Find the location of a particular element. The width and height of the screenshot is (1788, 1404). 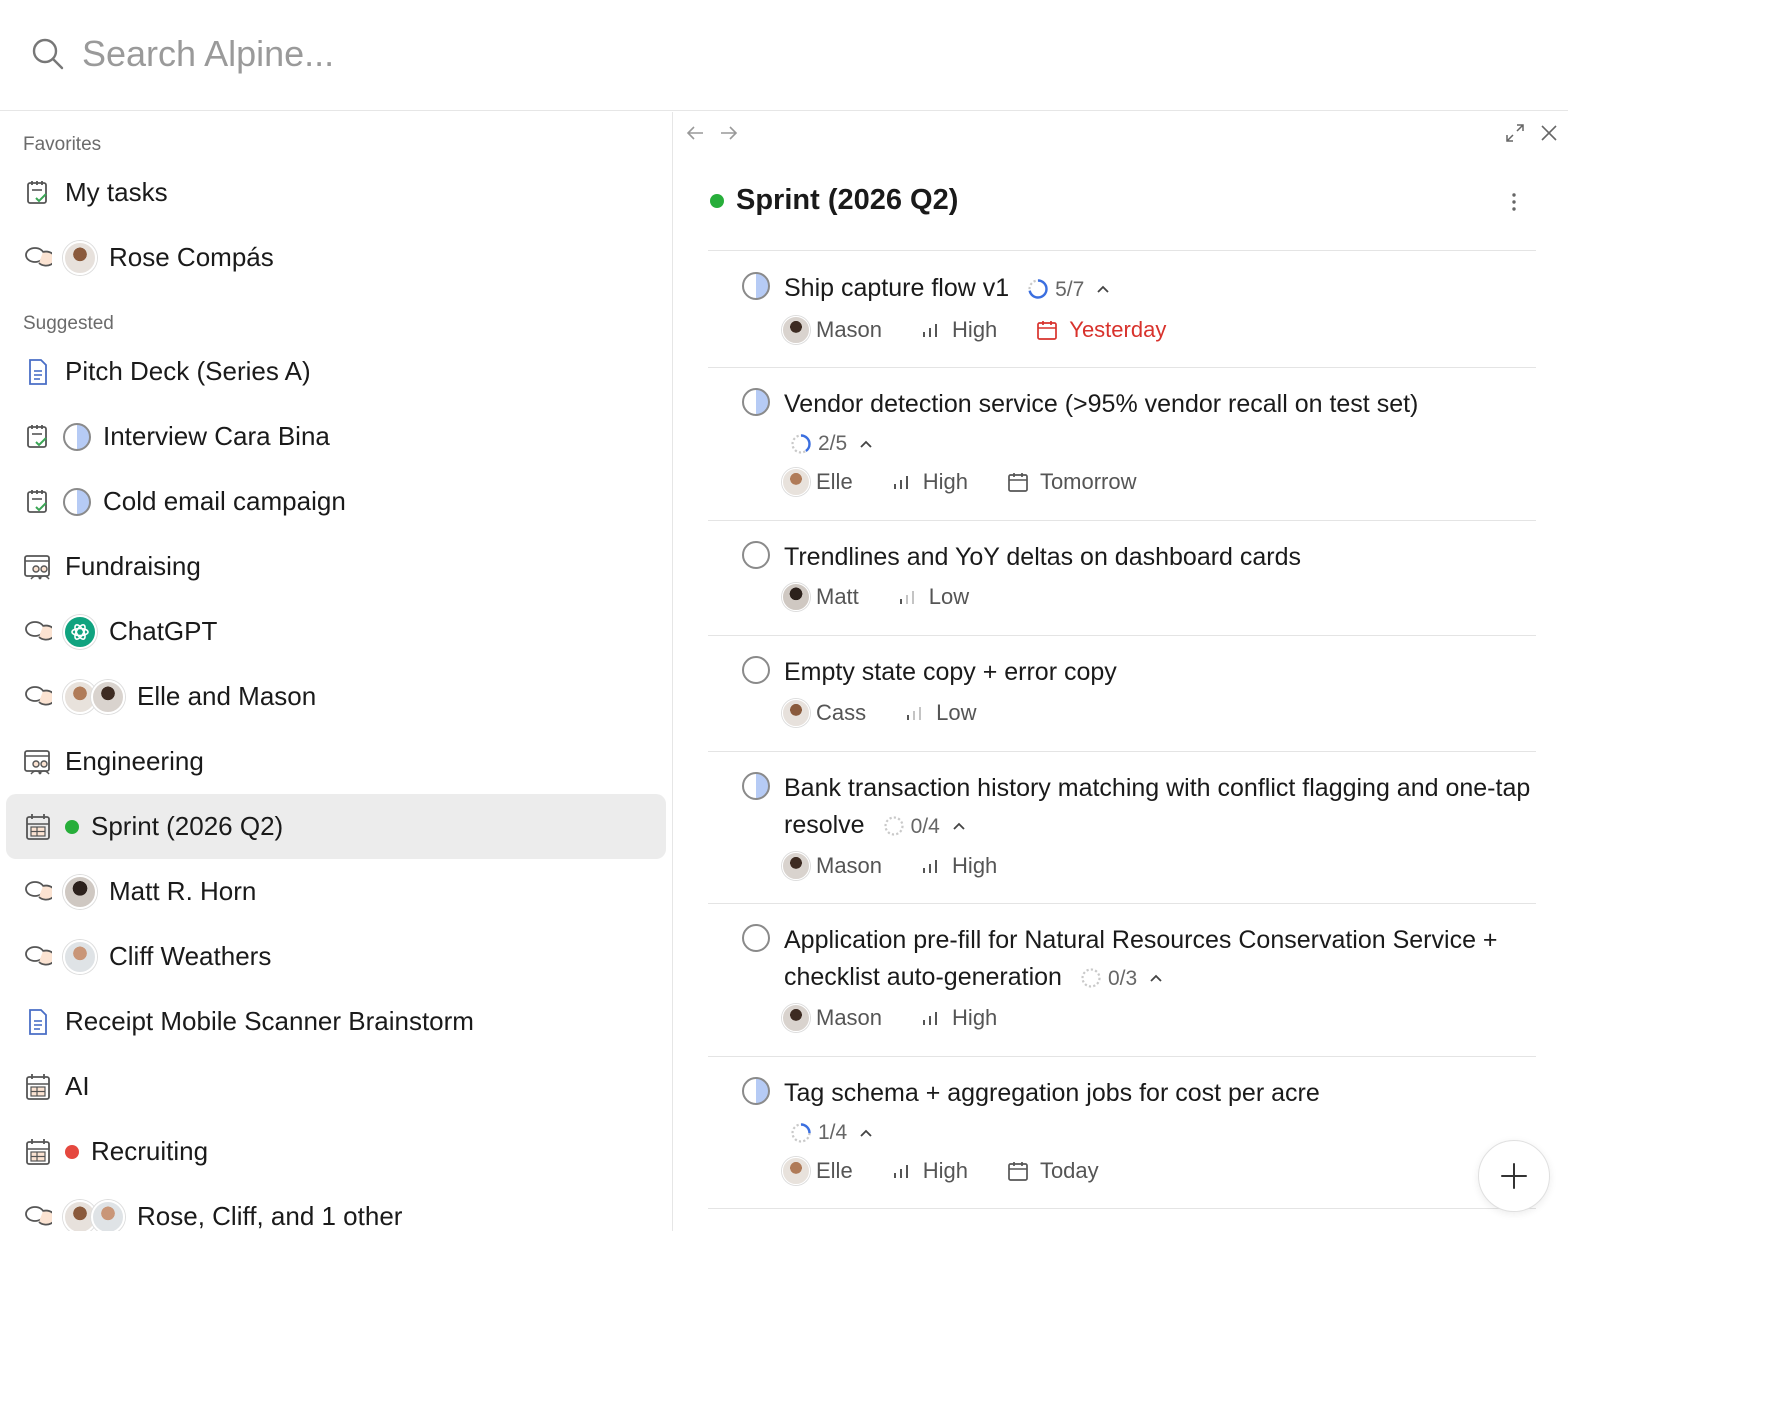

subtask-progress: 0/3 is located at coordinates (1122, 978).